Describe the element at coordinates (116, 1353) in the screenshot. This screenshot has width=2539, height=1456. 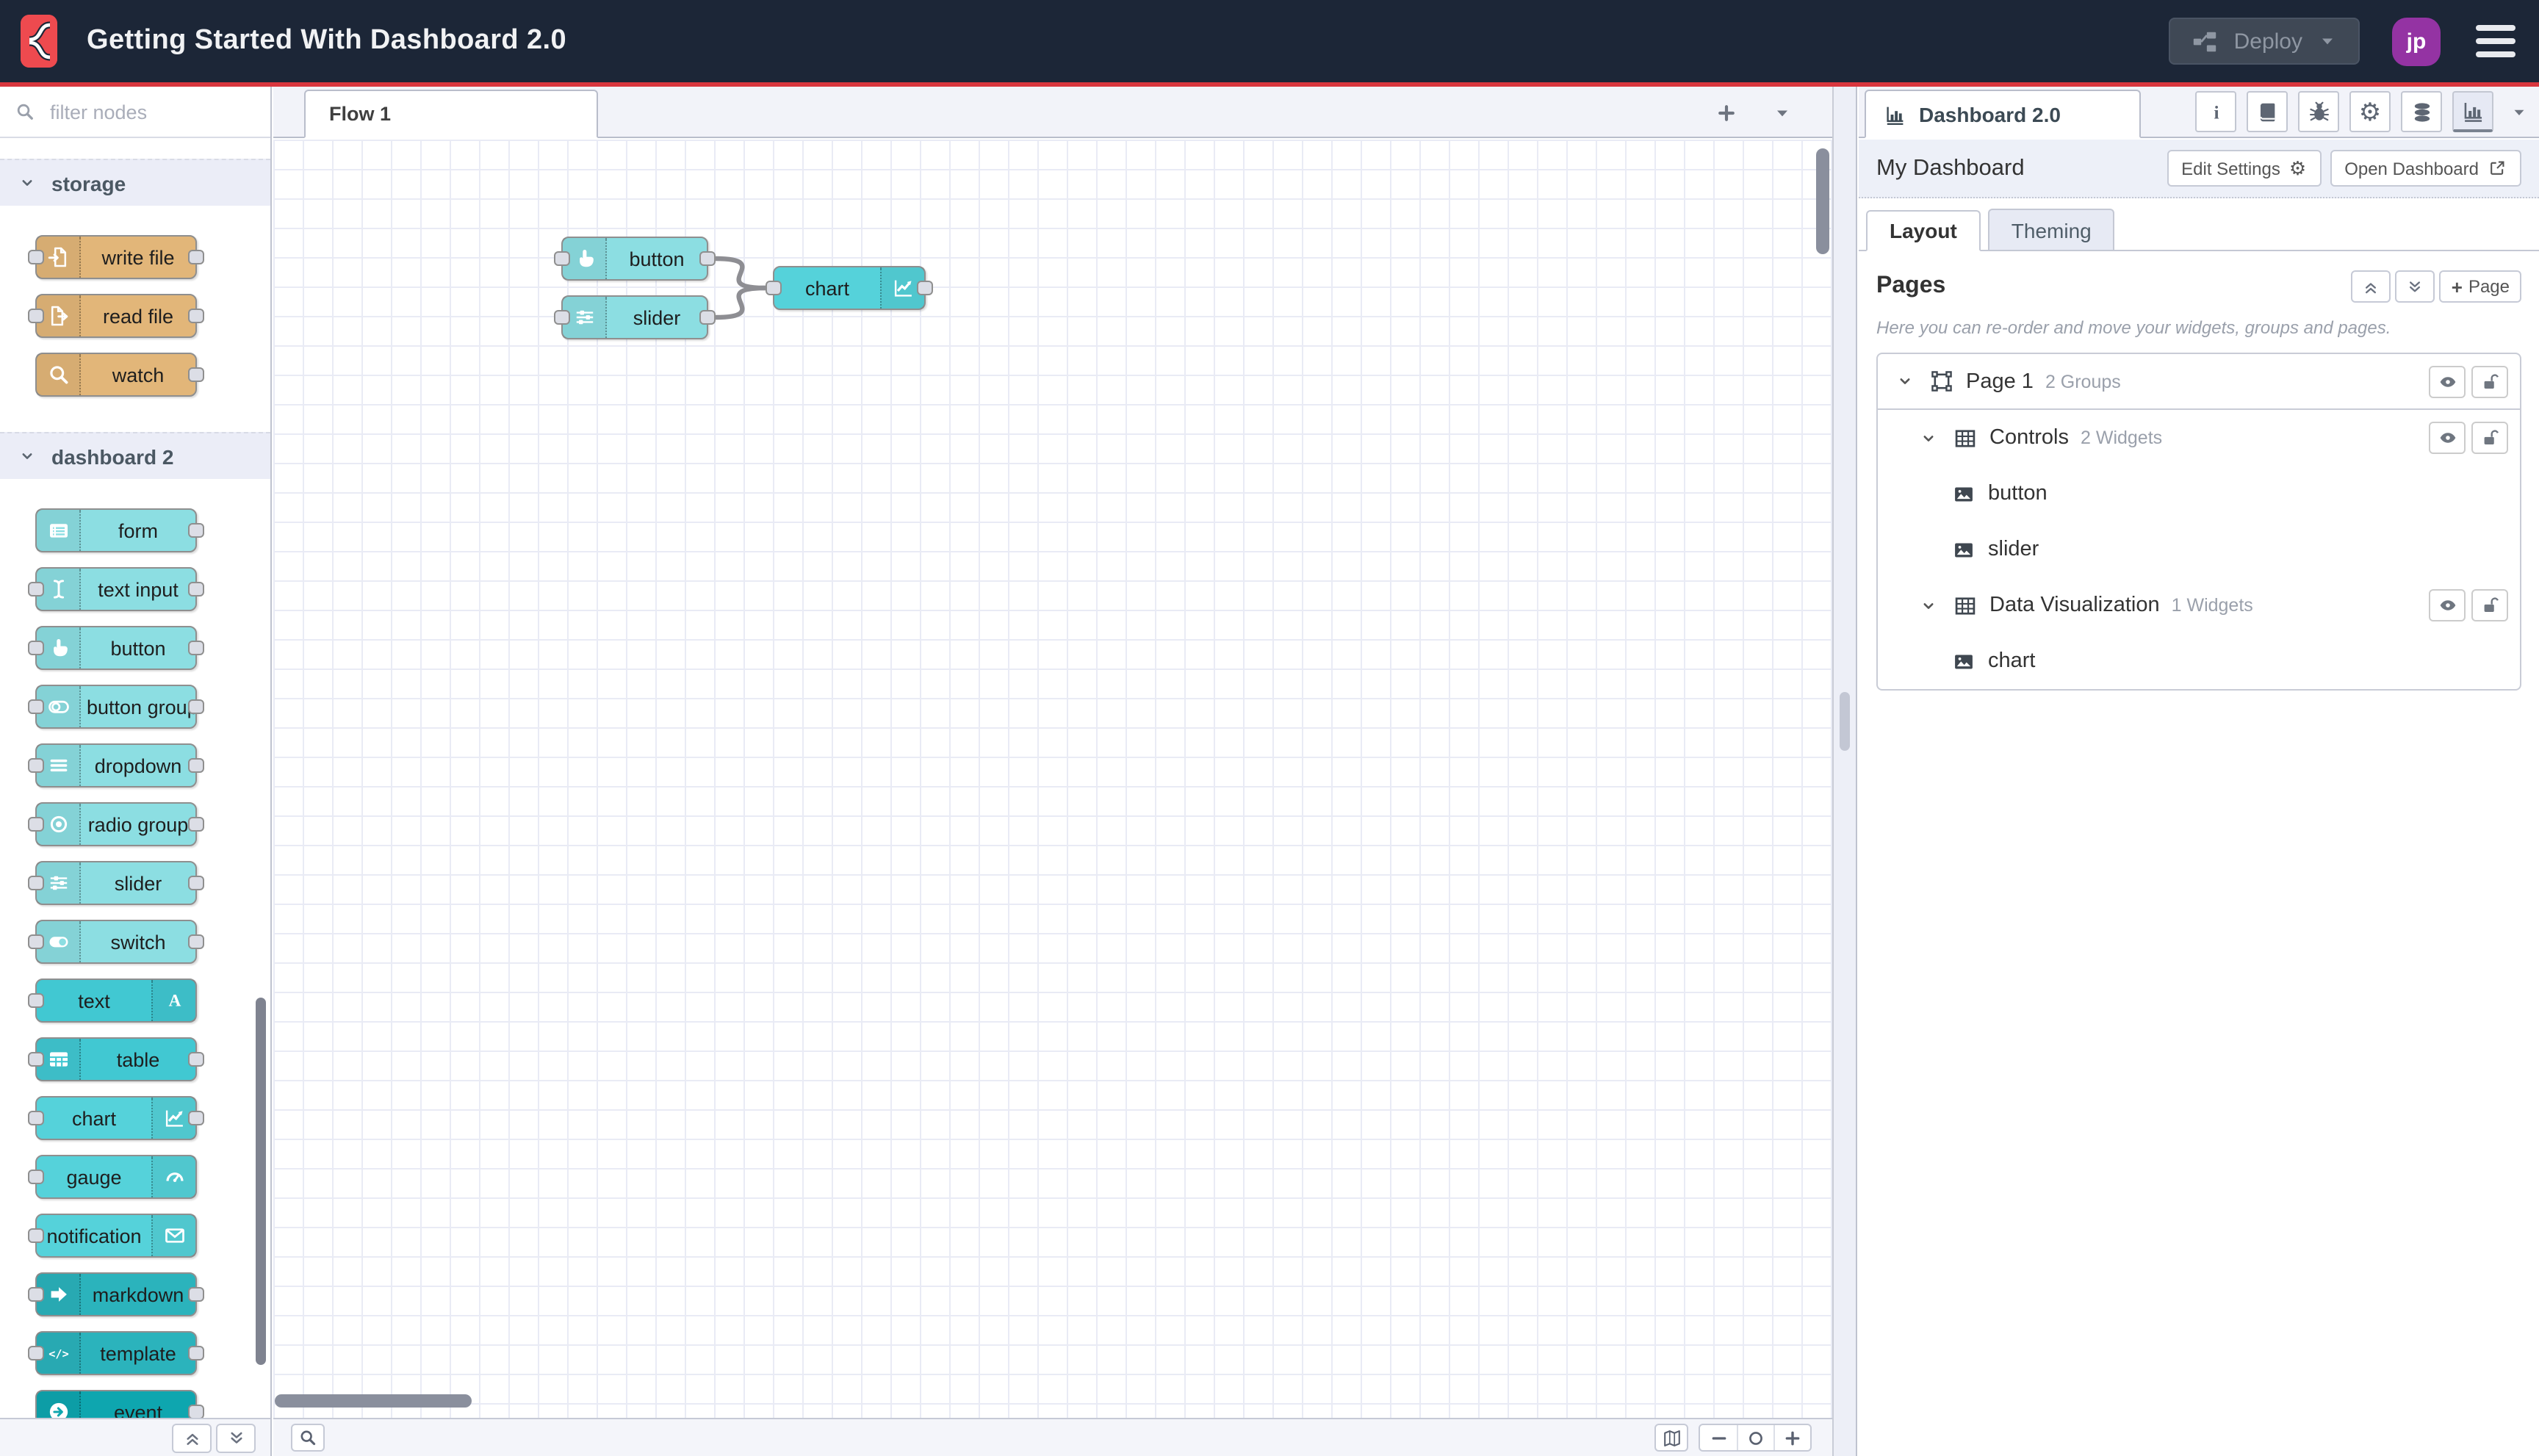
I see `palette-node-template: </> template` at that location.